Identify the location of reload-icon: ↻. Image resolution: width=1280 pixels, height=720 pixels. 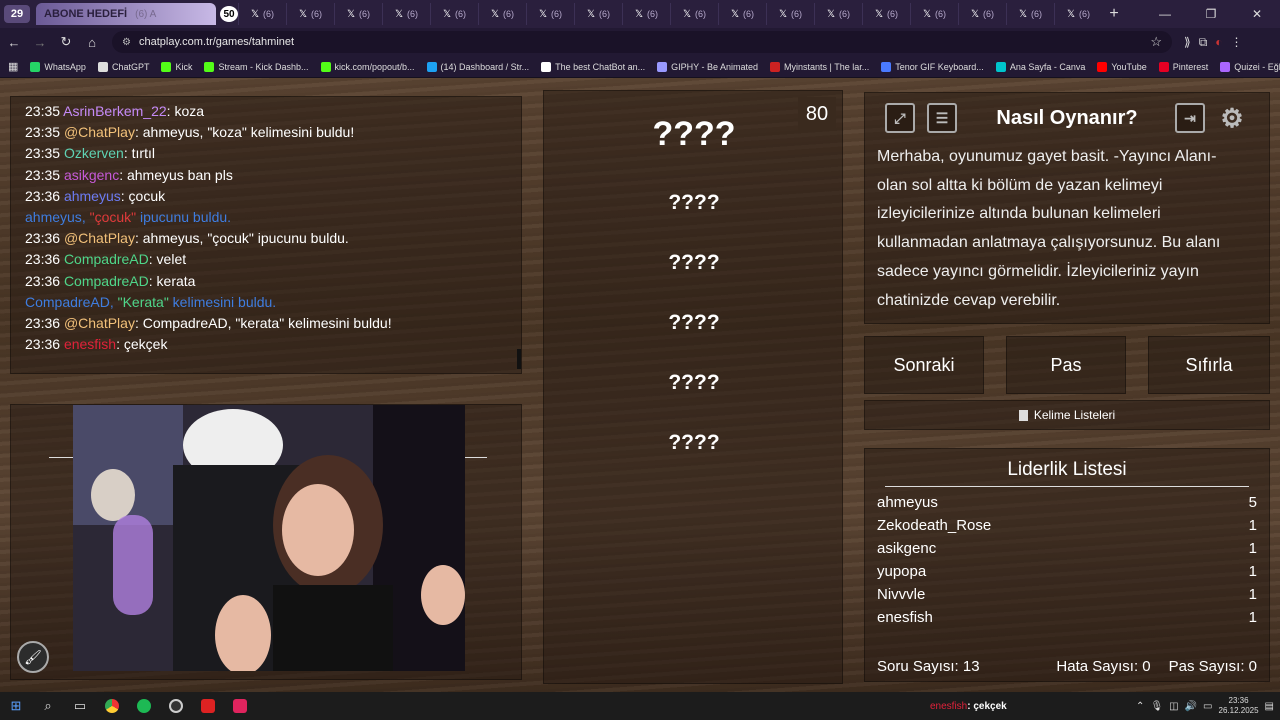
(66, 42).